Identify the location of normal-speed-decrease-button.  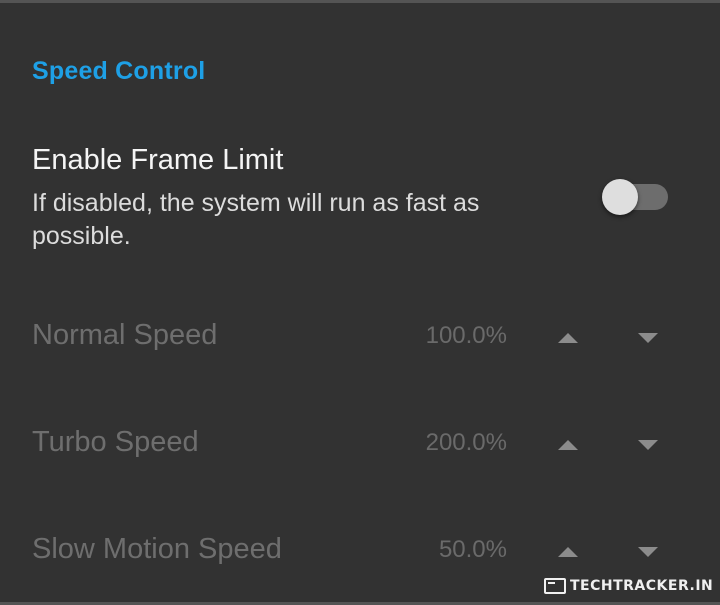
(648, 338).